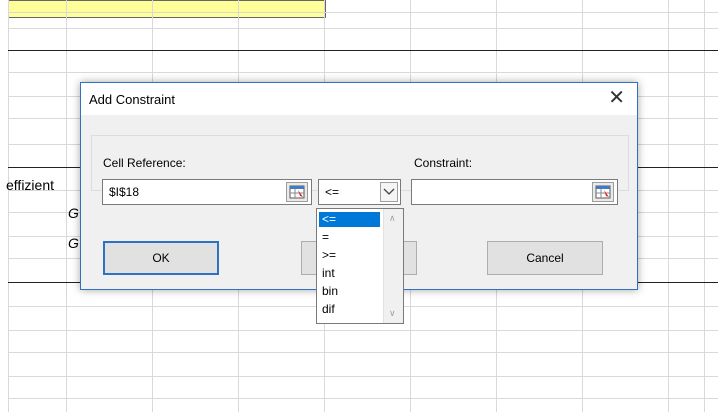 The height and width of the screenshot is (412, 718). What do you see at coordinates (363, 50) in the screenshot?
I see `border-line` at bounding box center [363, 50].